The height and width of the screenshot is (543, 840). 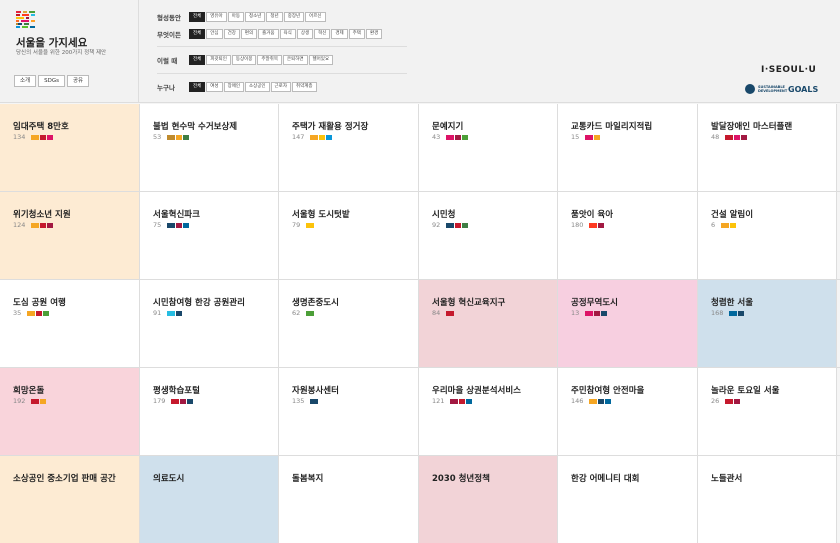 I want to click on policy-card: 서울형 도시텃밭 79, so click(x=348, y=235).